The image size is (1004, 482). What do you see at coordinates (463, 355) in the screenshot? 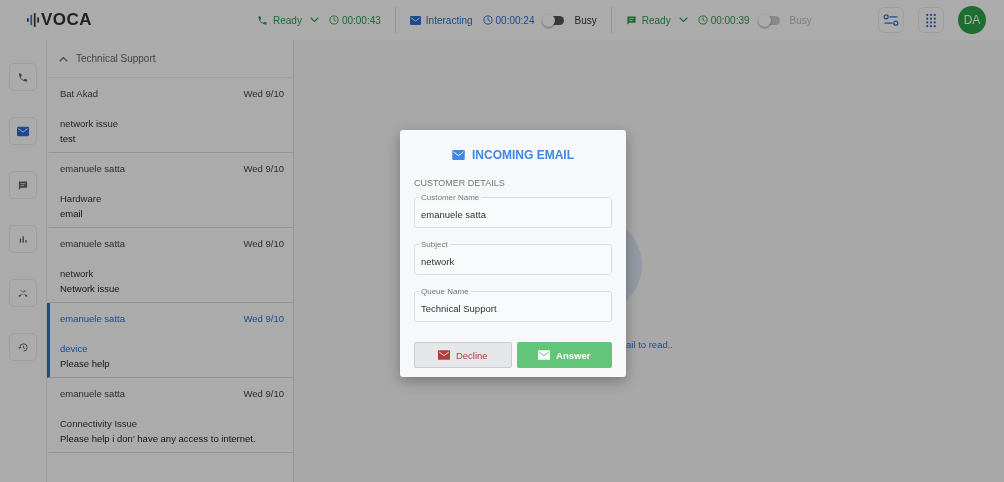
I see `decline-button: Decline` at bounding box center [463, 355].